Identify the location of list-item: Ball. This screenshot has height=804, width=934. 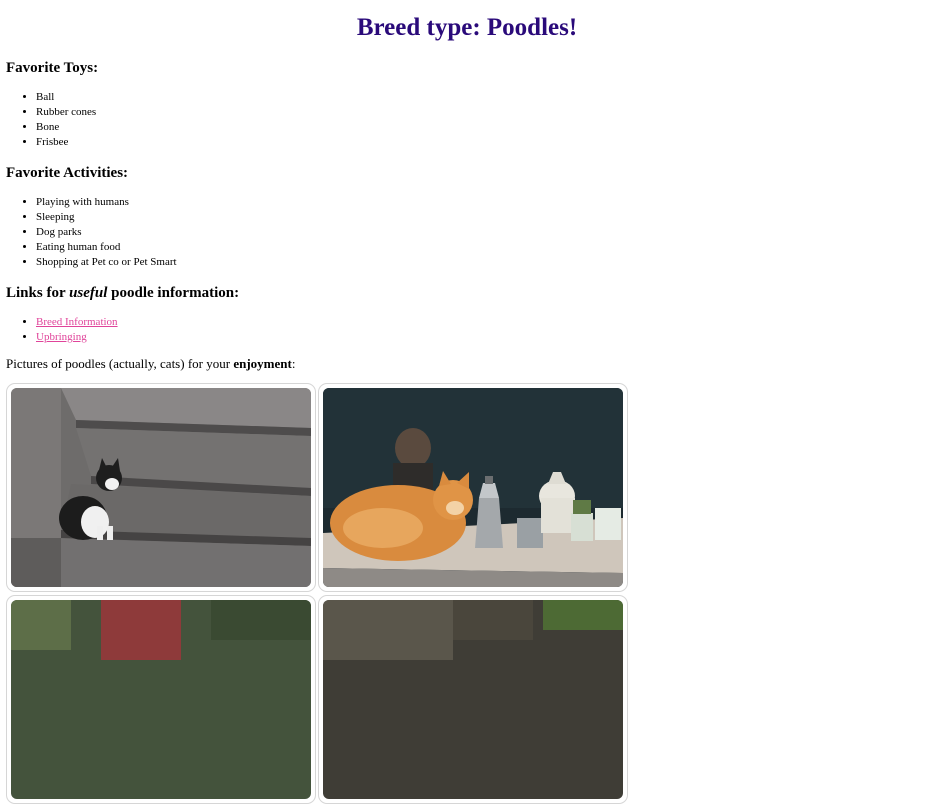
(66, 97).